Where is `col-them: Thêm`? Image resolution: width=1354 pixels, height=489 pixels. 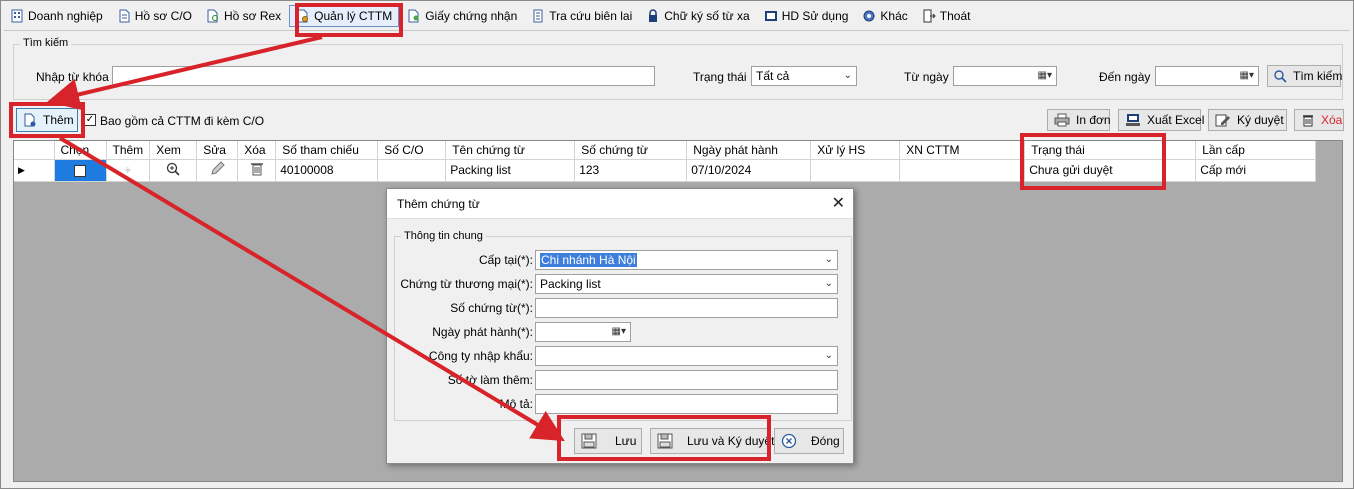 col-them: Thêm is located at coordinates (128, 150).